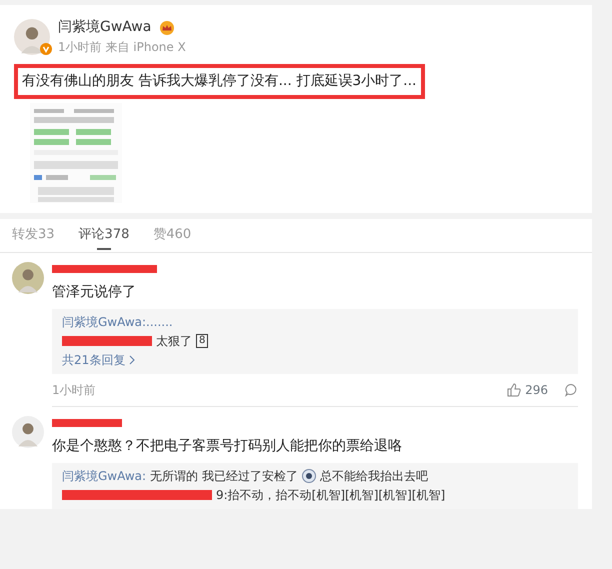 This screenshot has width=612, height=569. I want to click on verified-badge-icon, so click(46, 48).